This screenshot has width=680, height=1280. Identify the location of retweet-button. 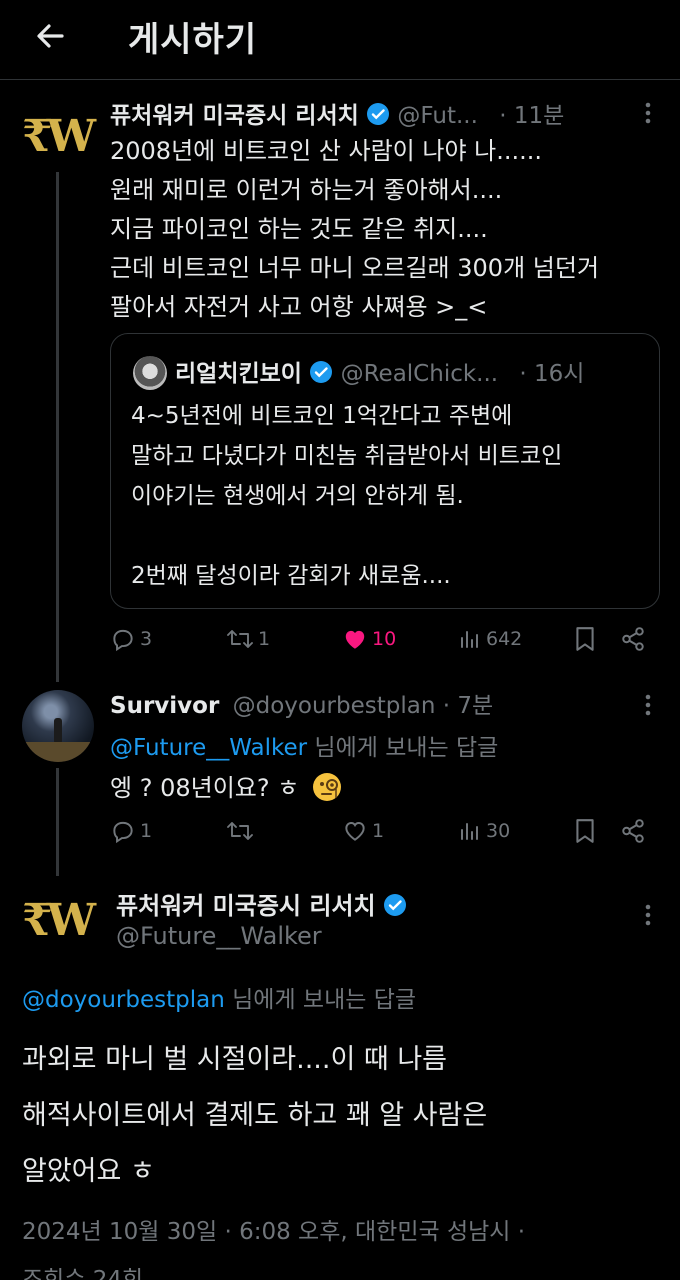
(242, 831).